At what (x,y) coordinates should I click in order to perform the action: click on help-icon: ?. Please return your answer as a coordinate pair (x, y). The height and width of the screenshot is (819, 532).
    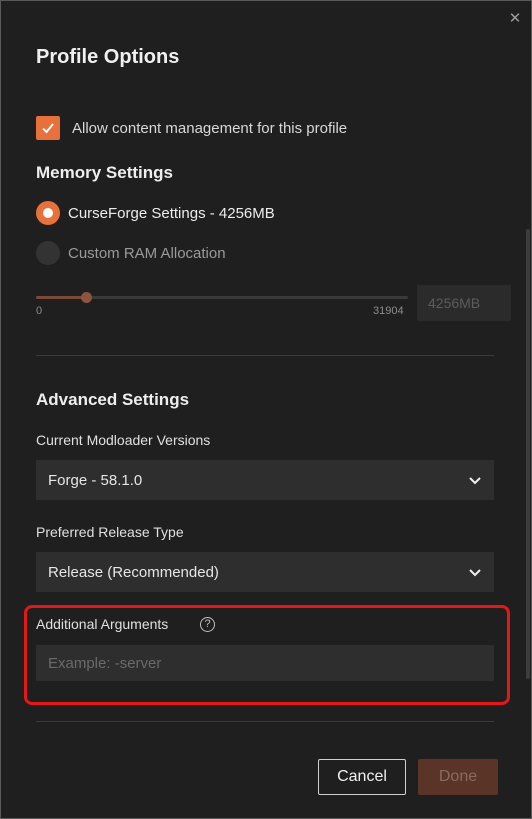
    Looking at the image, I should click on (207, 624).